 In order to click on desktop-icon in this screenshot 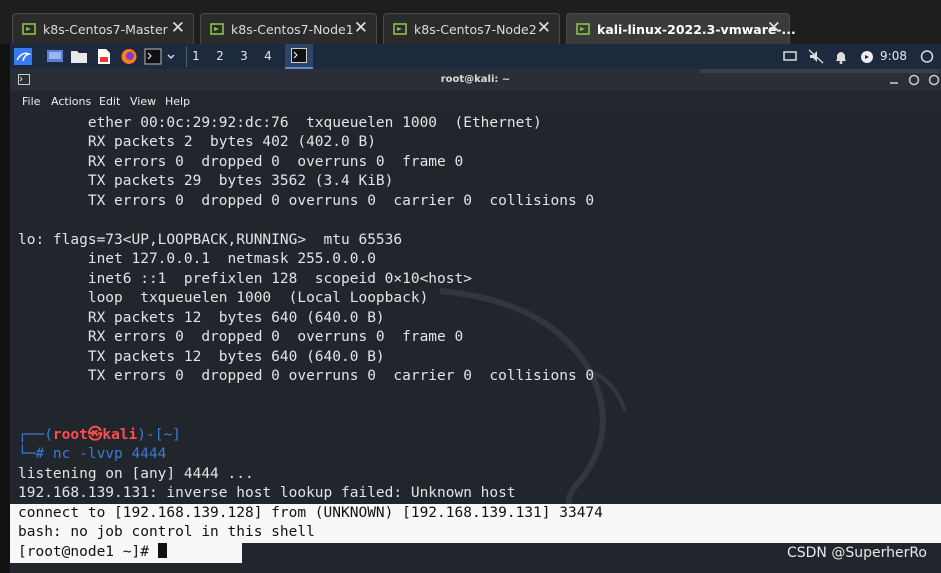, I will do `click(55, 56)`.